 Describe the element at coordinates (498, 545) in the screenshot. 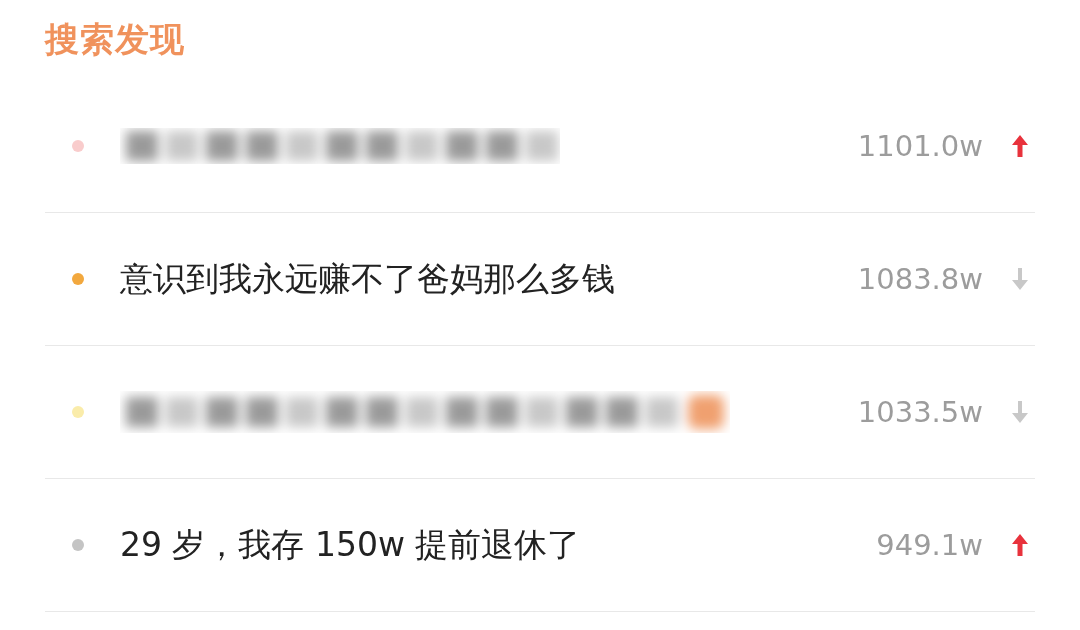

I see `search-topic: 29 岁，我存 150w 提前退休了` at that location.